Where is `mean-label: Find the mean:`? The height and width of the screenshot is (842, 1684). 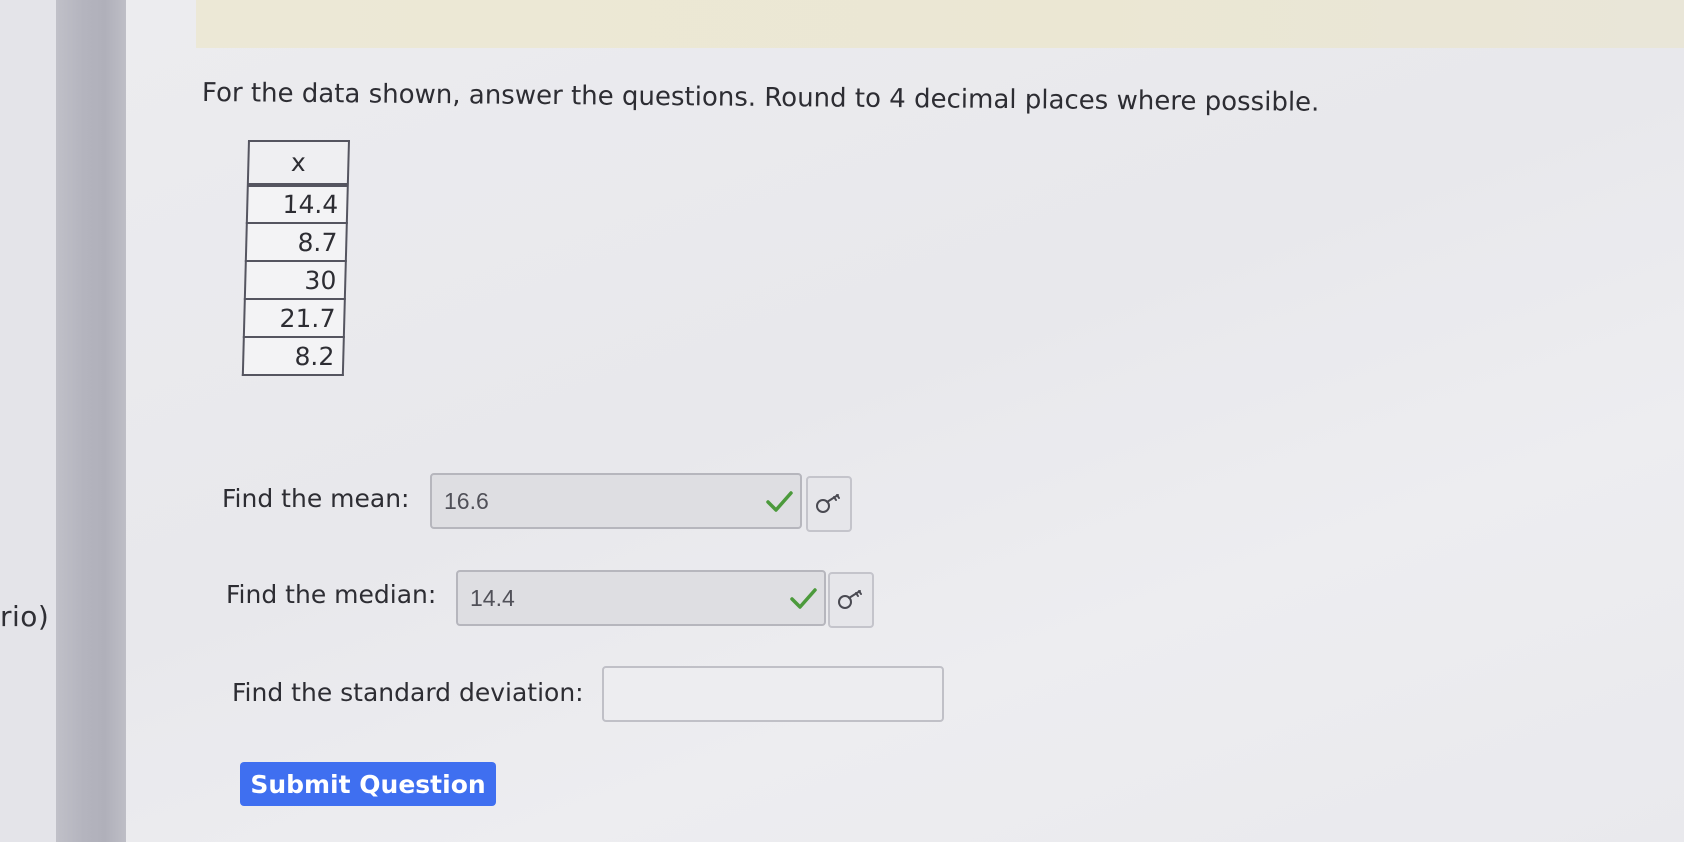 mean-label: Find the mean: is located at coordinates (316, 498).